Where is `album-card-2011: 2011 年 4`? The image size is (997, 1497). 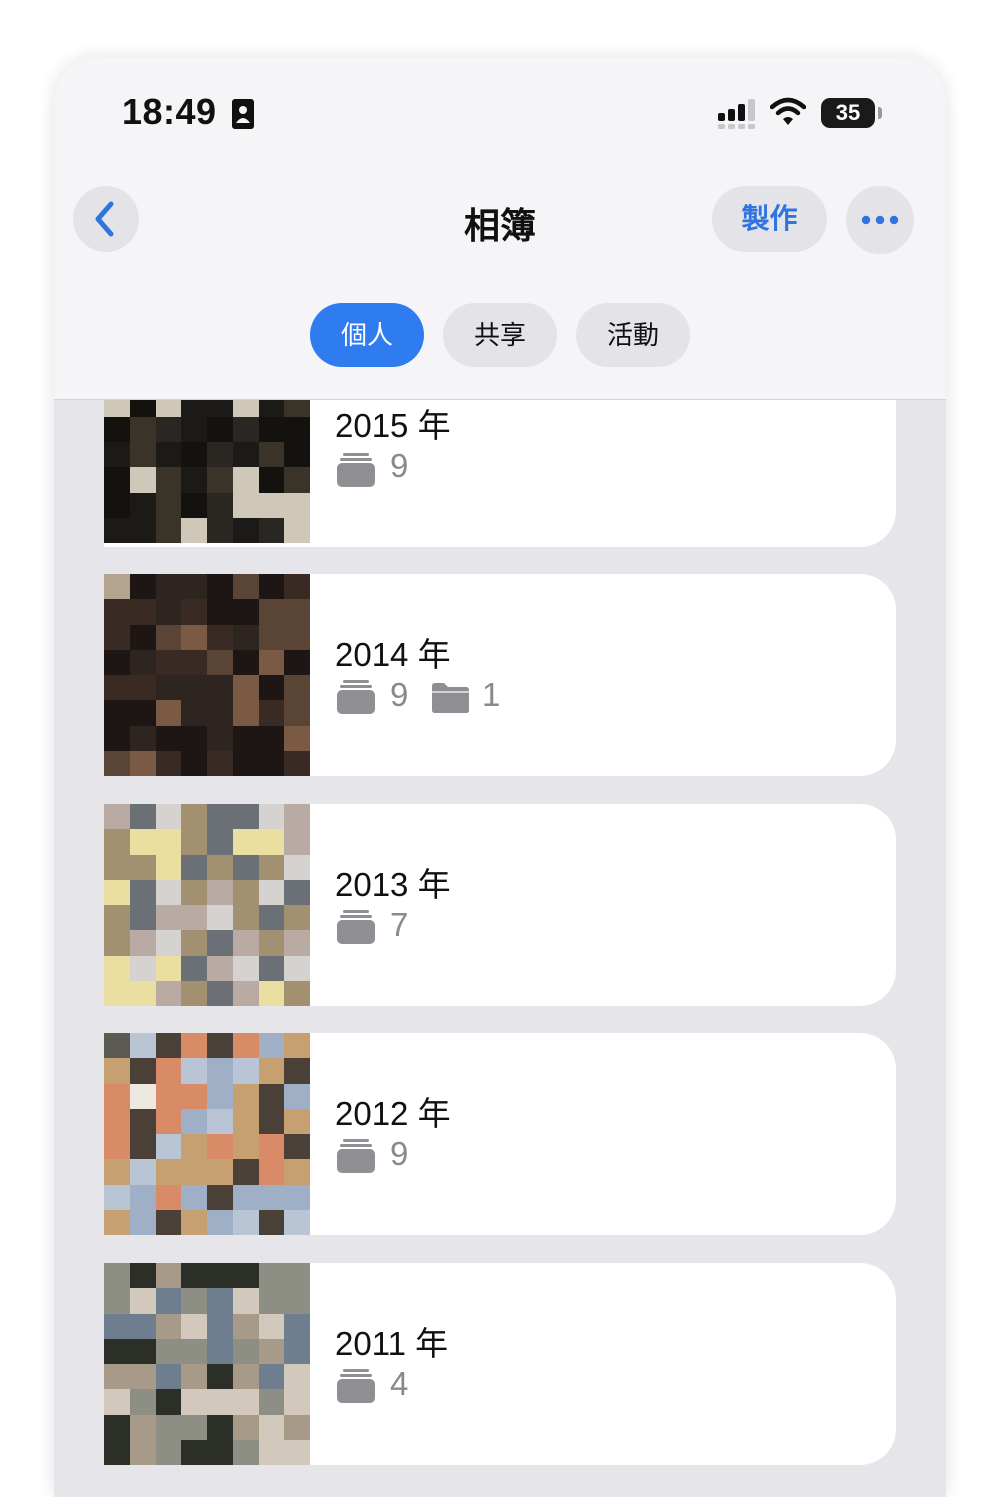 album-card-2011: 2011 年 4 is located at coordinates (500, 1364).